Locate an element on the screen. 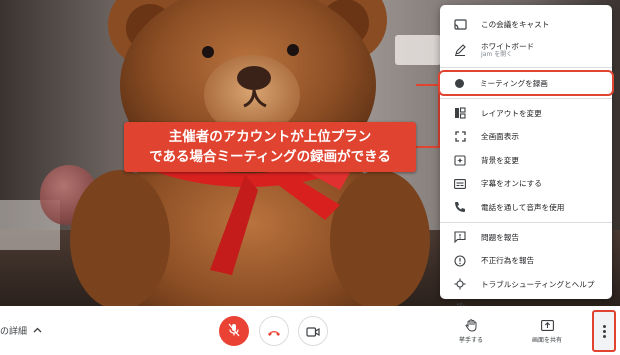 Image resolution: width=620 pixels, height=355 pixels. menu-item-troubleshooting-help: トラブルシューティングとヘルプ is located at coordinates (526, 284).